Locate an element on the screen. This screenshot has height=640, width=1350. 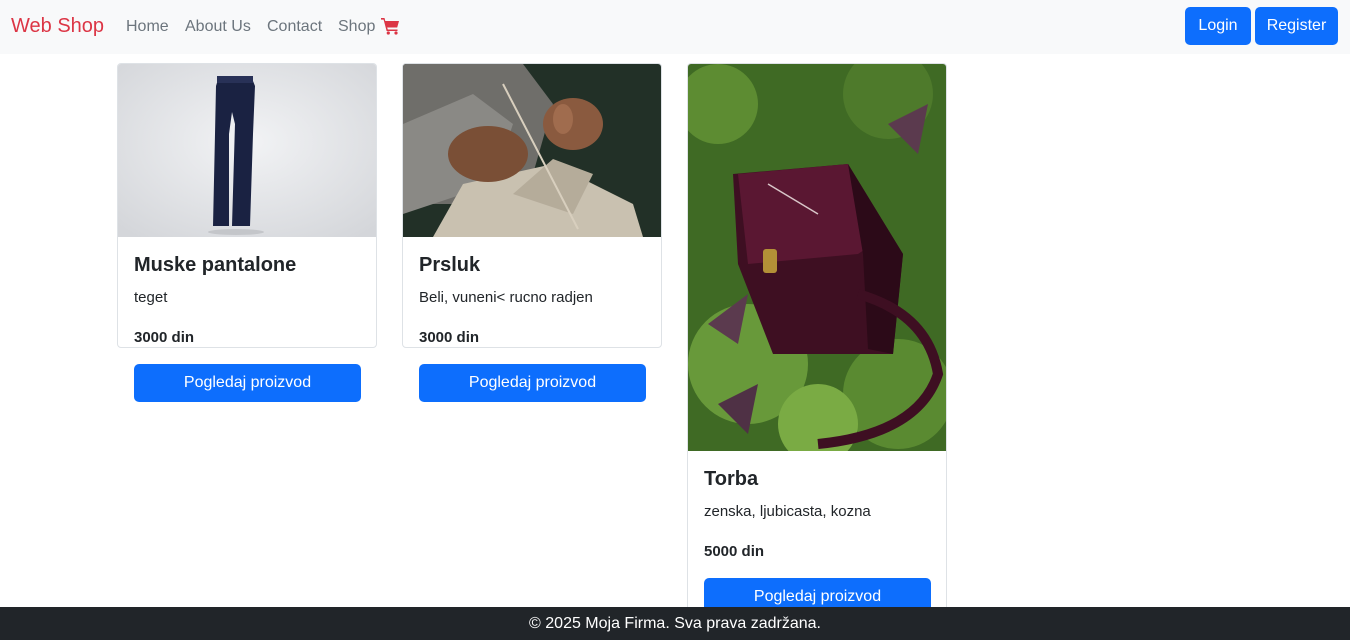
product-description: Beli, vuneni< rucno radjen is located at coordinates (506, 297).